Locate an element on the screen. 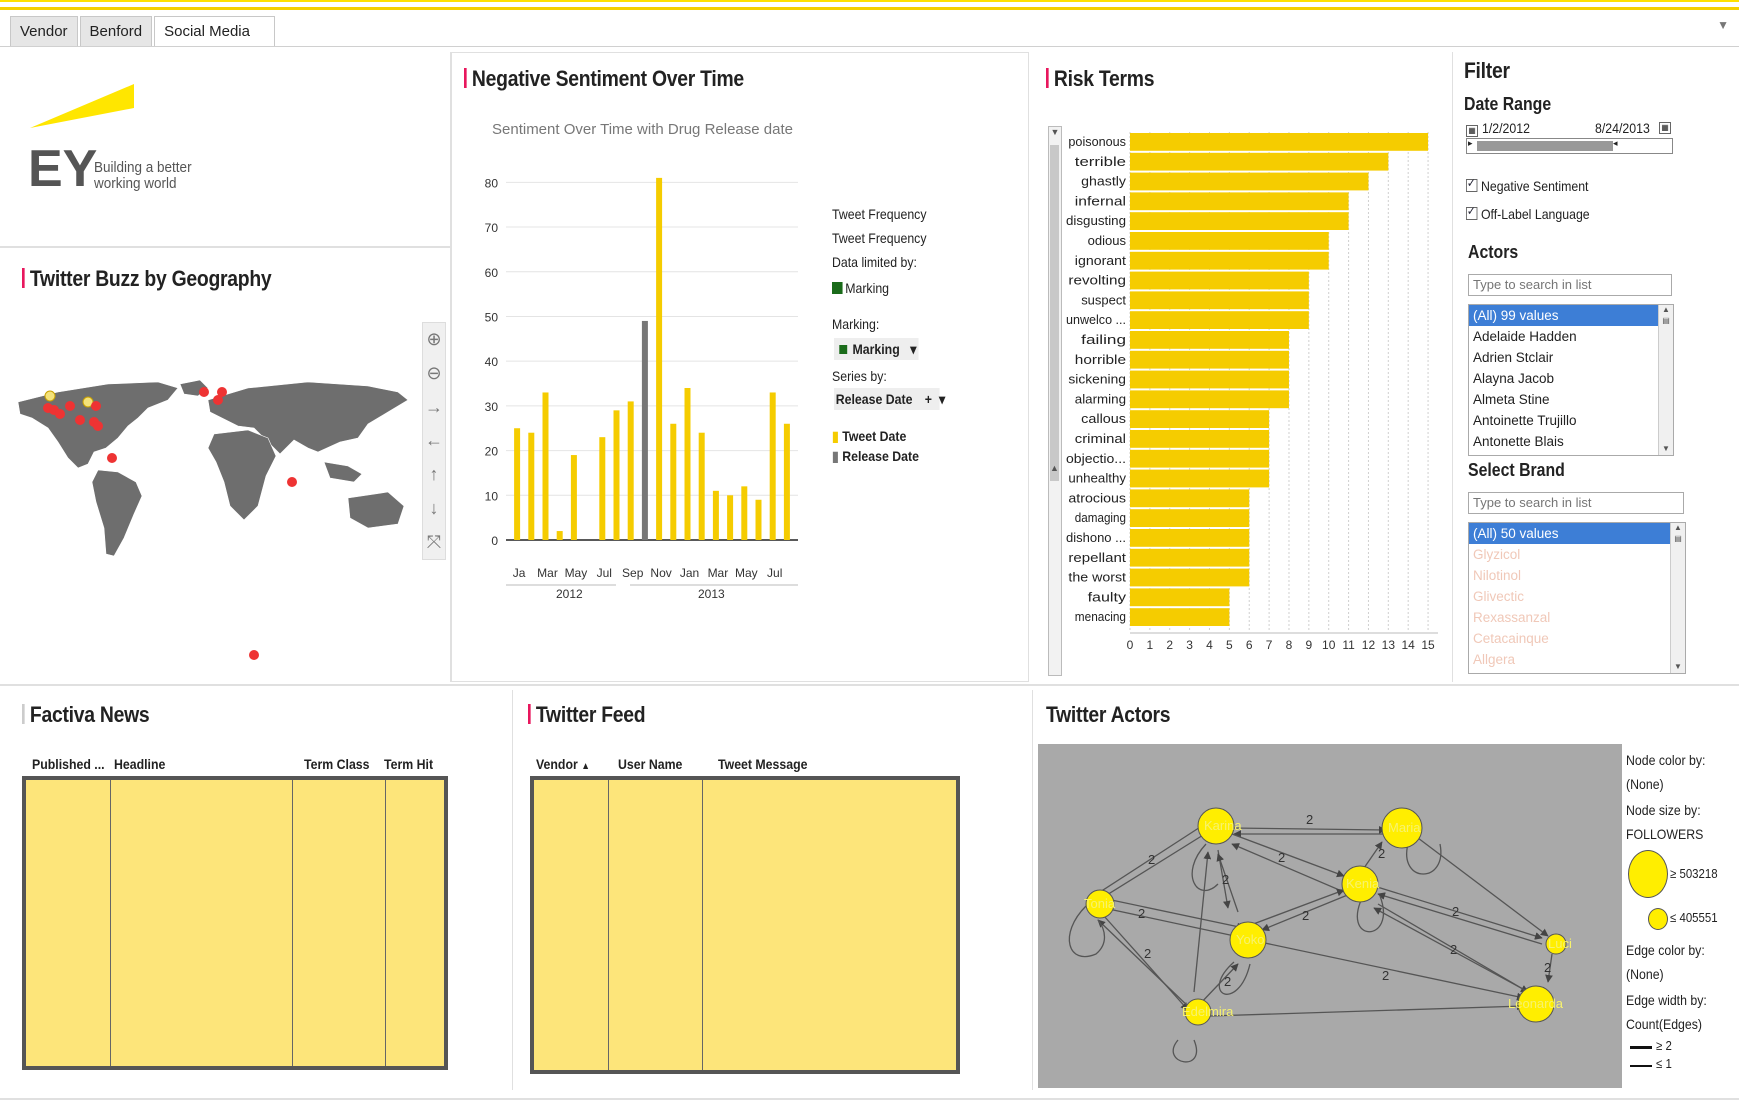 This screenshot has width=1739, height=1102. list-item: Glyzicol is located at coordinates (1577, 554).